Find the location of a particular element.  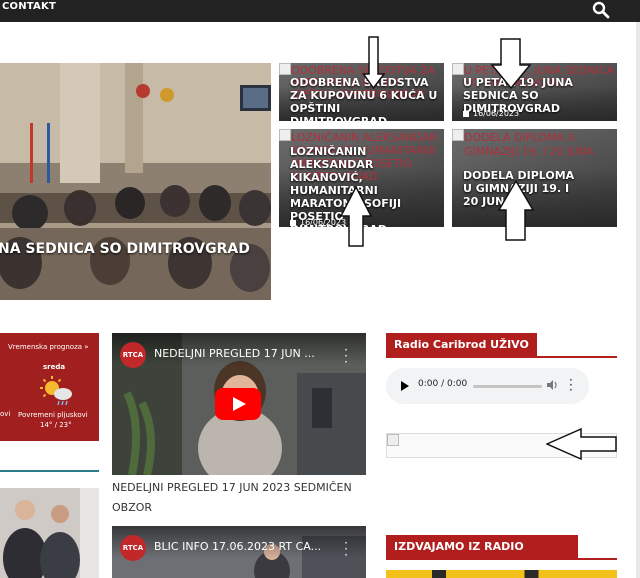

audio-progress-bar is located at coordinates (507, 386).